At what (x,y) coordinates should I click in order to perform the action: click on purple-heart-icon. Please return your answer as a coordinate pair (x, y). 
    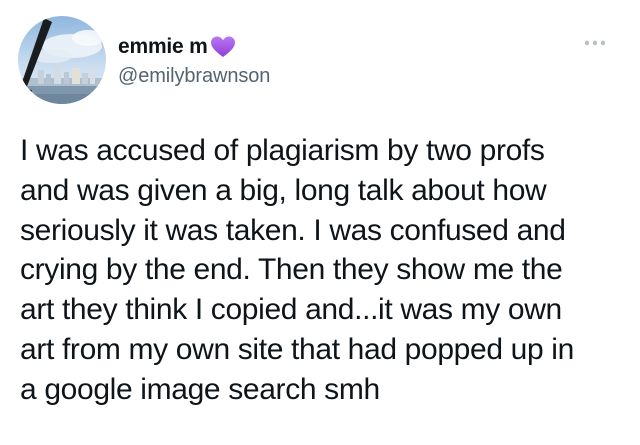
    Looking at the image, I should click on (223, 47).